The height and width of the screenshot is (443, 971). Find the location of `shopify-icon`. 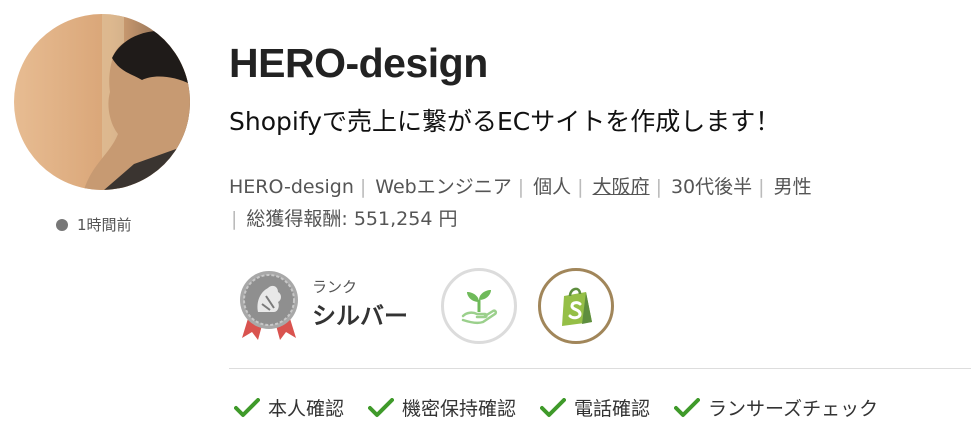

shopify-icon is located at coordinates (577, 306).